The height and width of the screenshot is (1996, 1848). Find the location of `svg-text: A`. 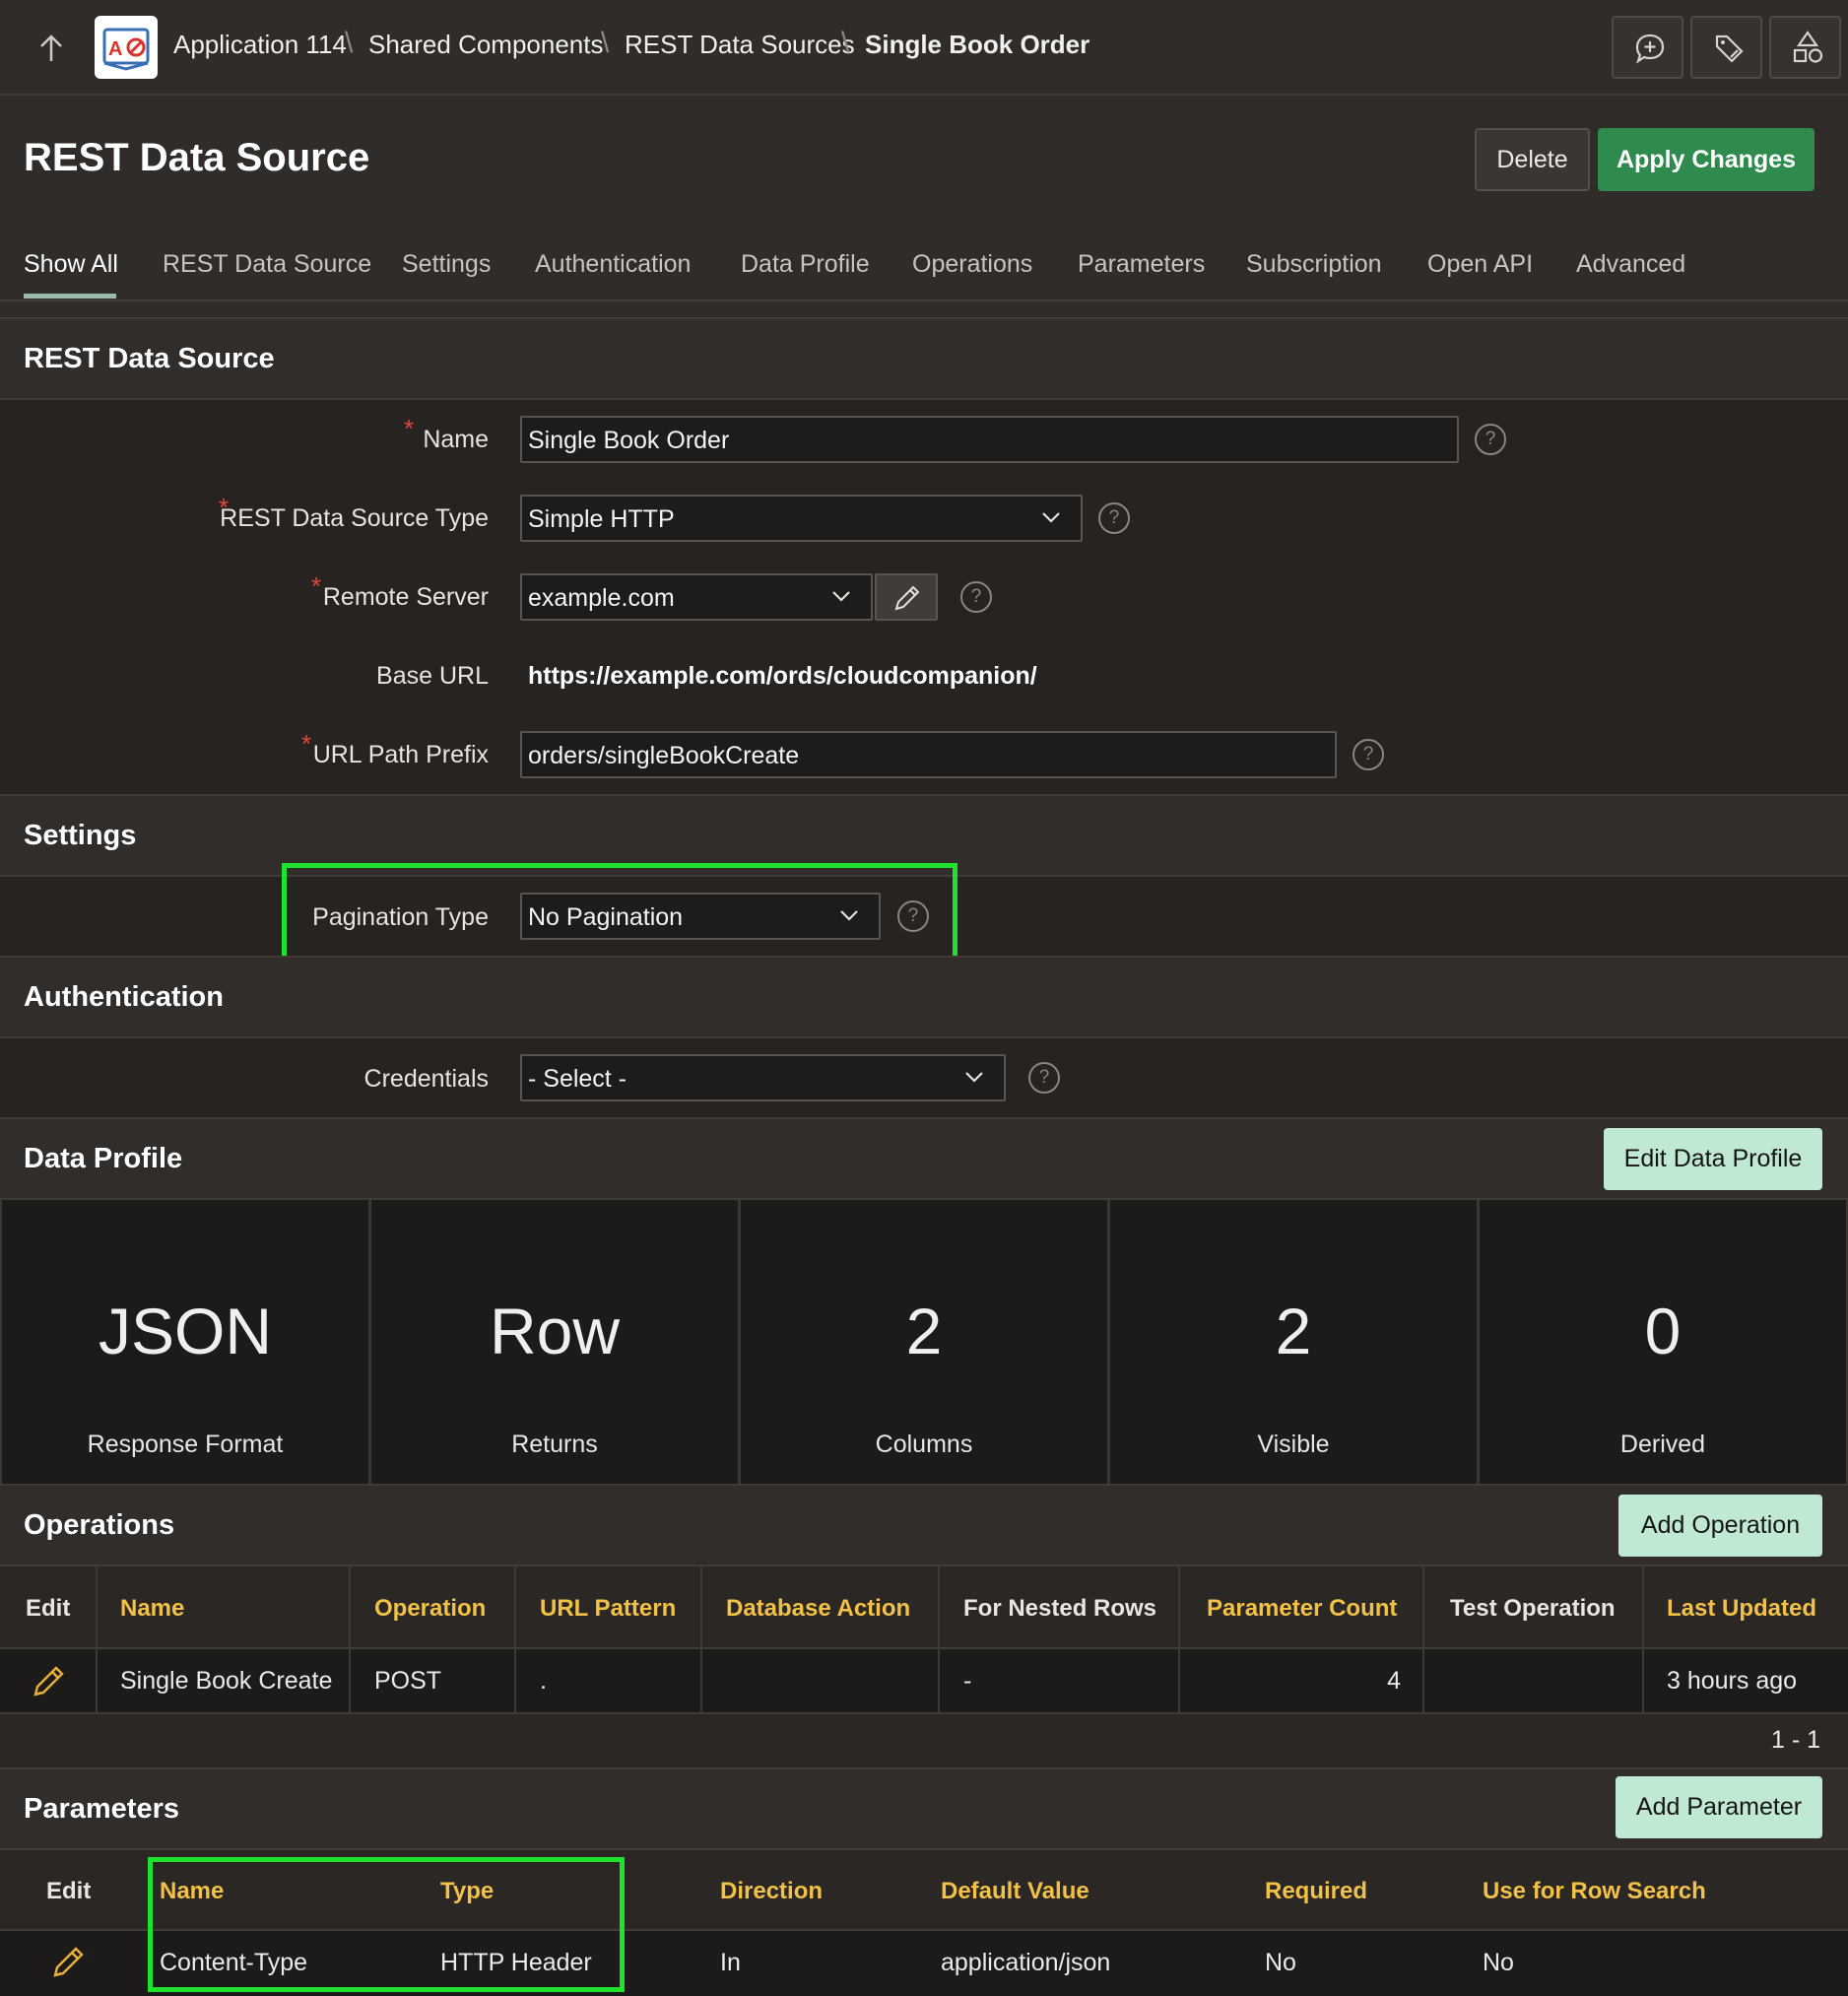

svg-text: A is located at coordinates (115, 49).